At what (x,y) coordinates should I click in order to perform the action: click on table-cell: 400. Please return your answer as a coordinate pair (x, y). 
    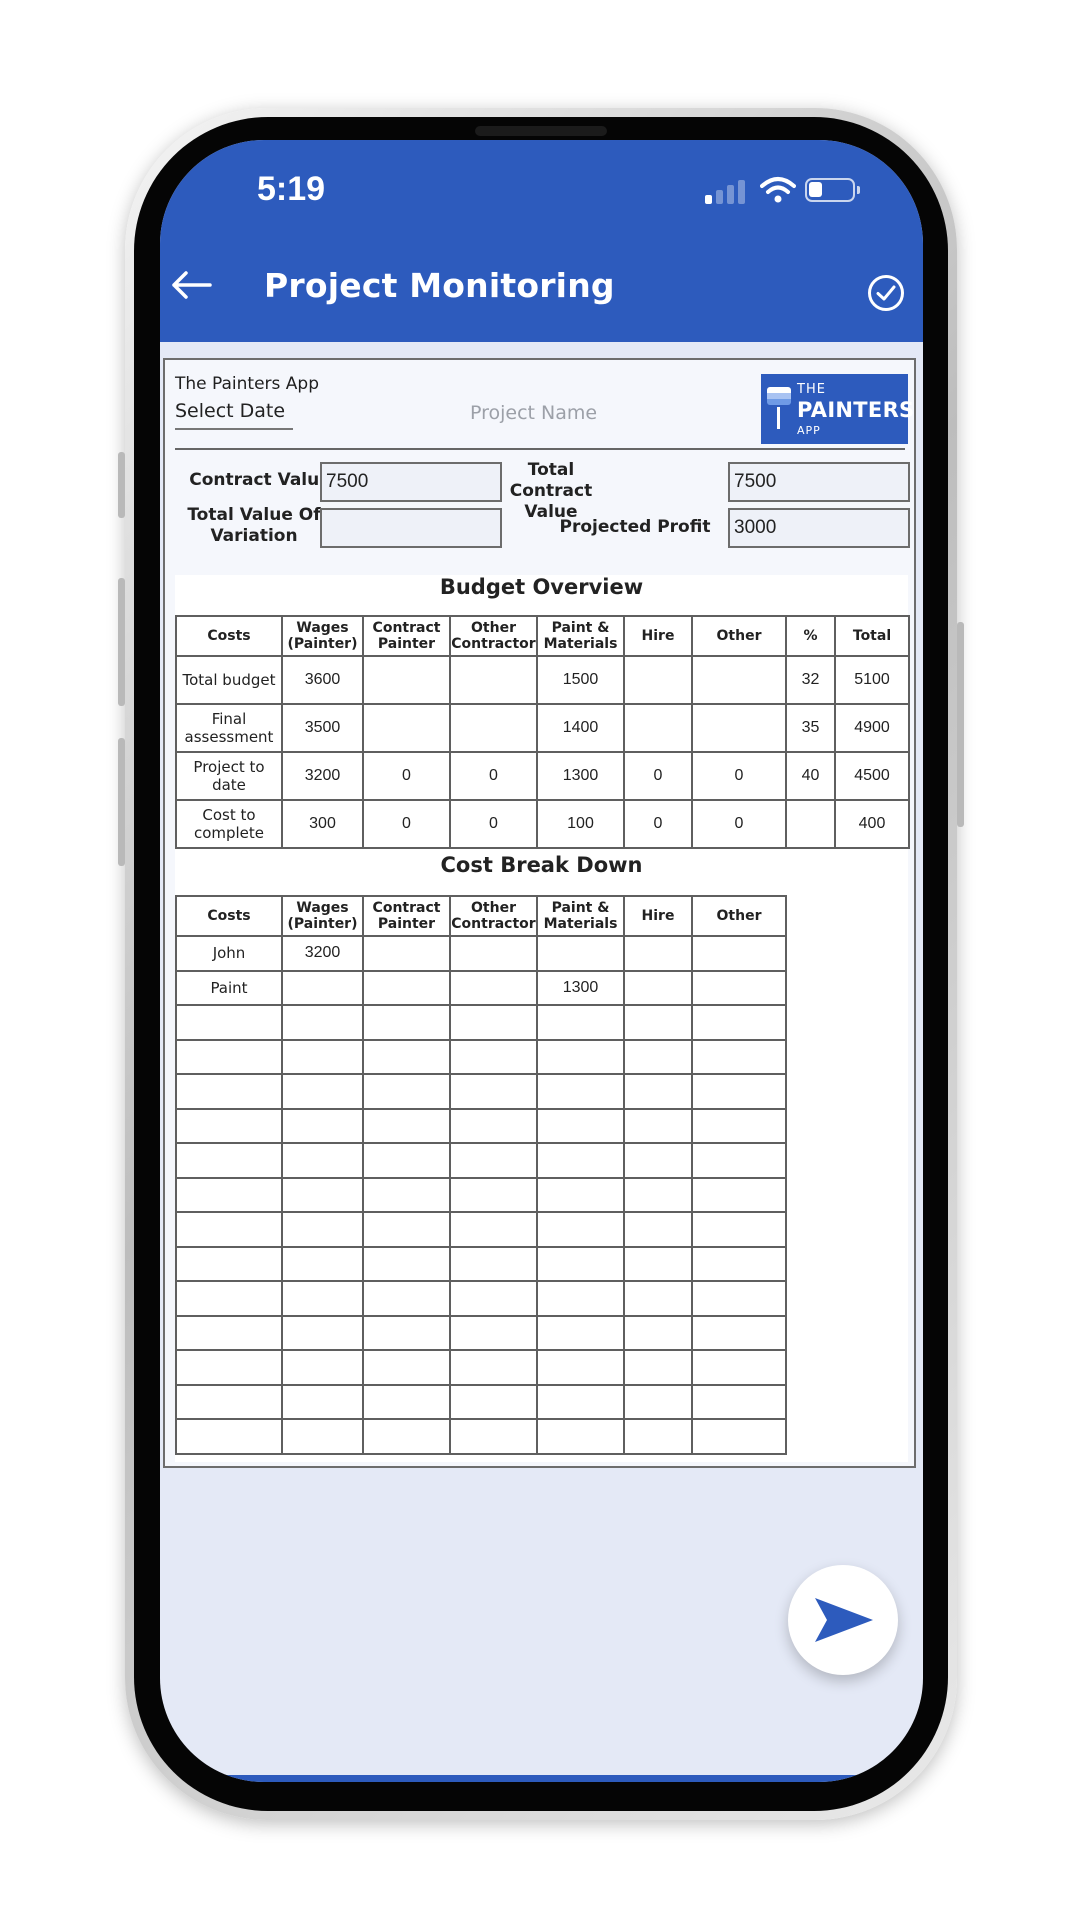
    Looking at the image, I should click on (872, 824).